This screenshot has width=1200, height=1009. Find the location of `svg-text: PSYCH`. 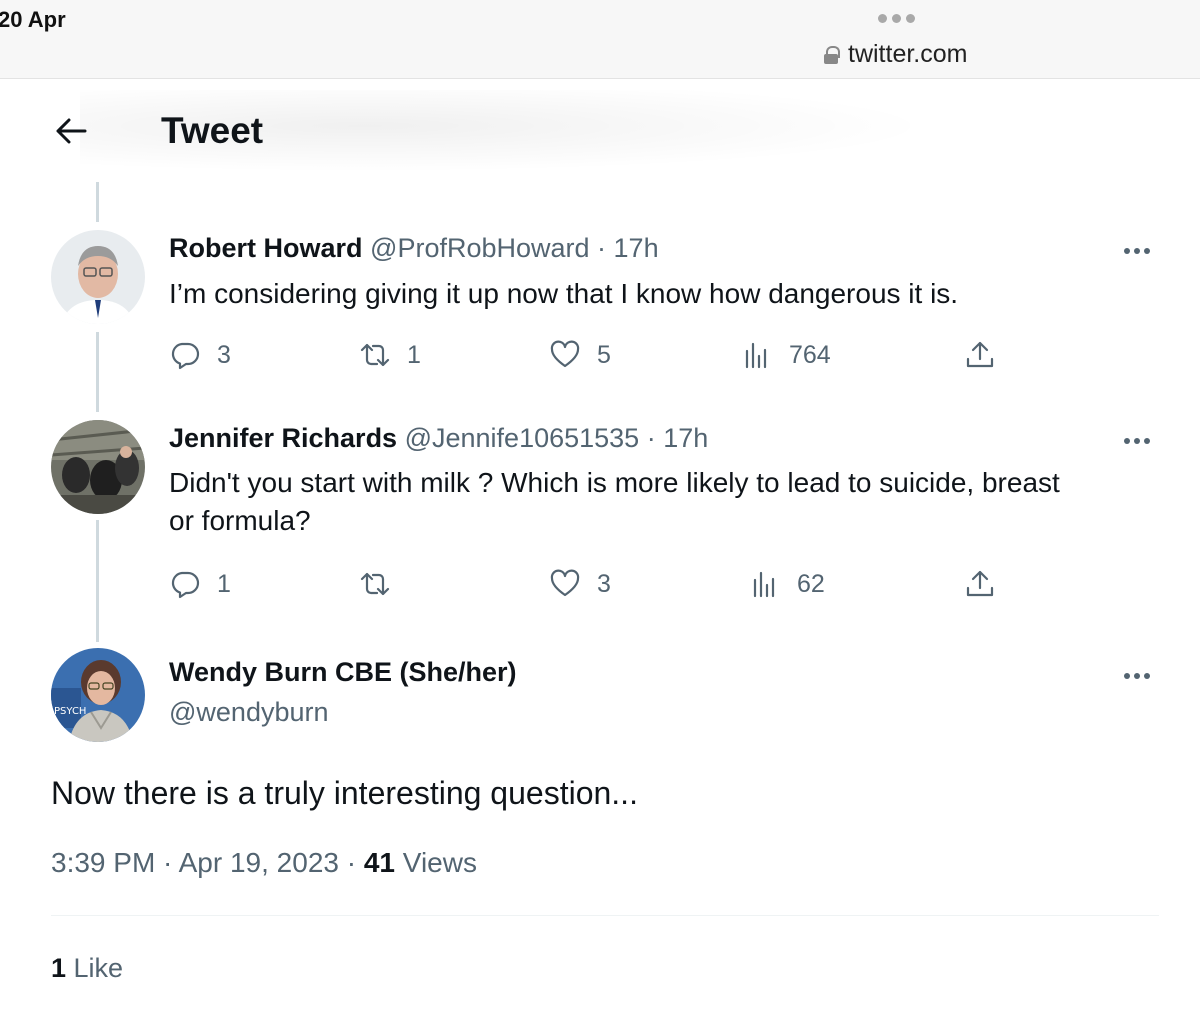

svg-text: PSYCH is located at coordinates (70, 711).